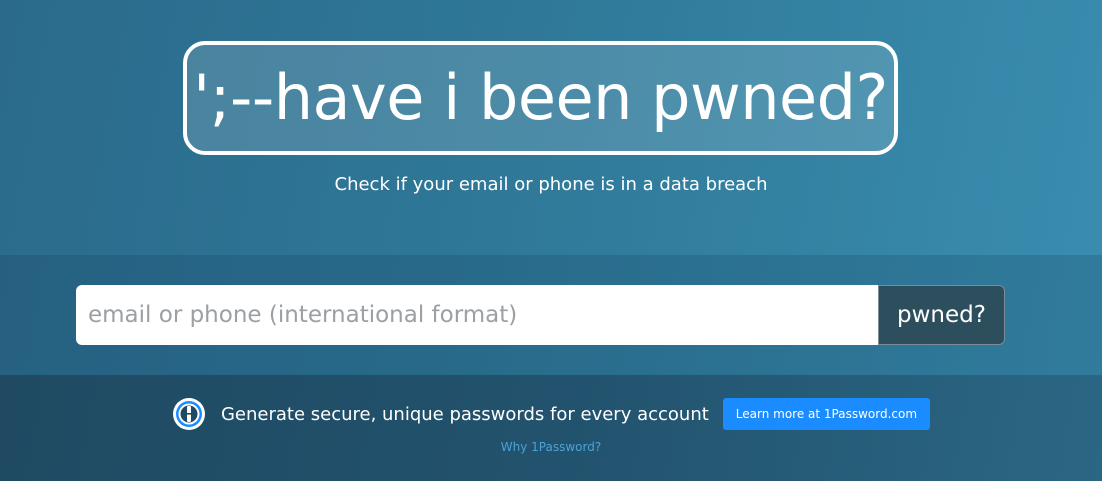 Image resolution: width=1102 pixels, height=481 pixels. What do you see at coordinates (941, 315) in the screenshot?
I see `pwned-button: pwned?` at bounding box center [941, 315].